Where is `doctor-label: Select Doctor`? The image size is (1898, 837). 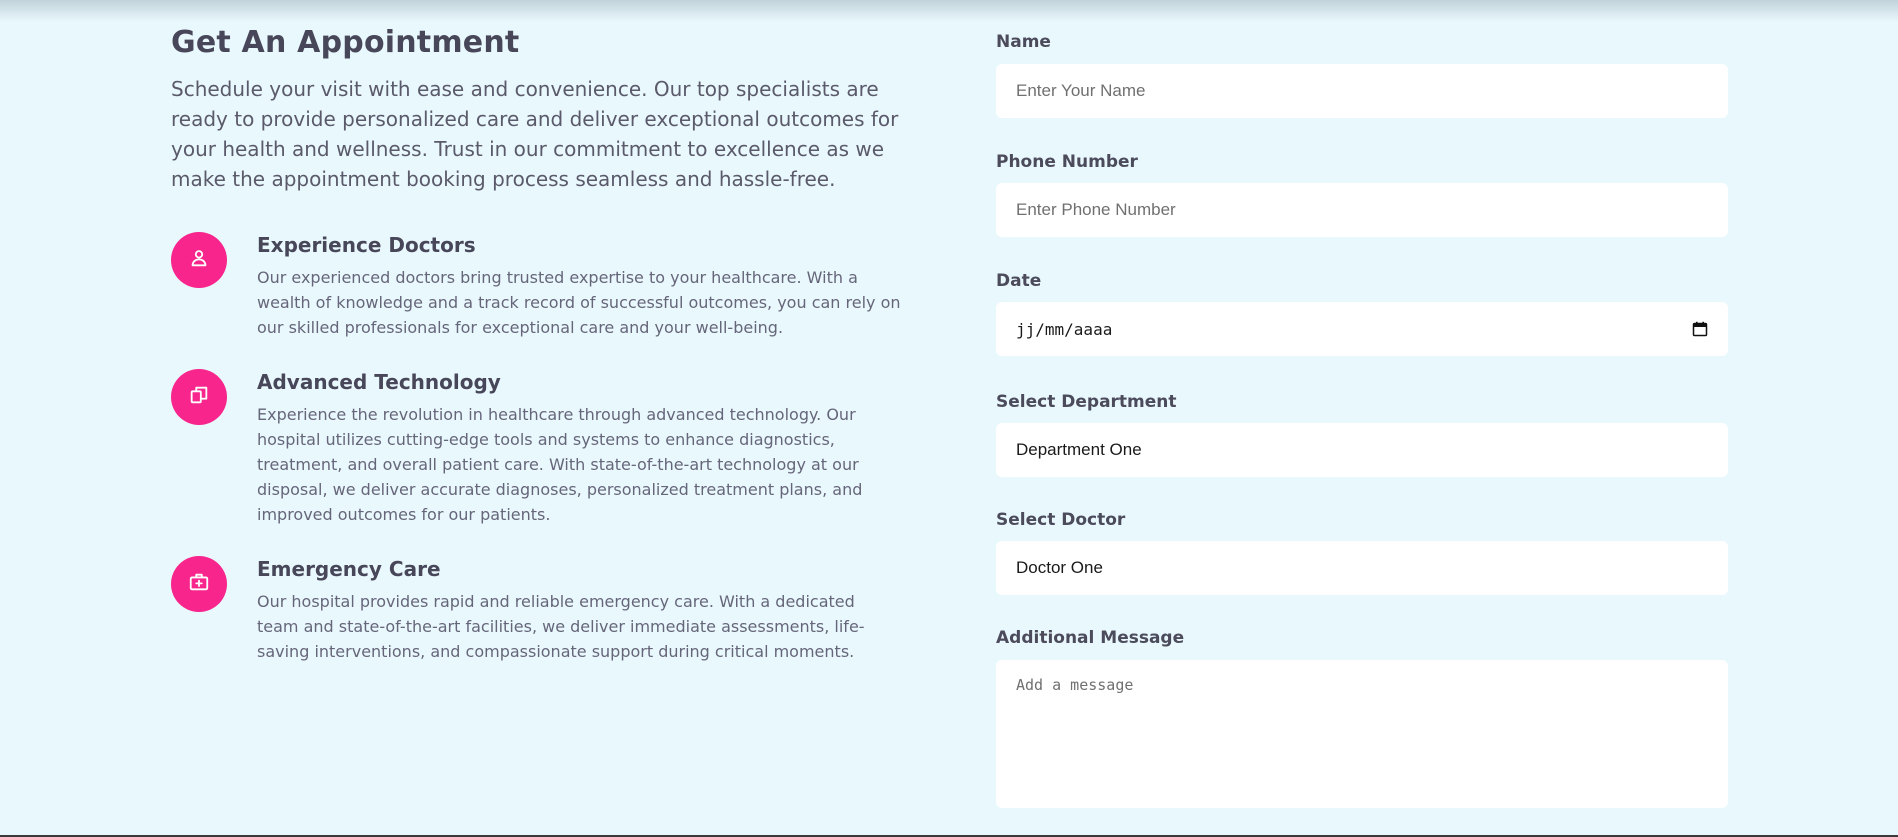 doctor-label: Select Doctor is located at coordinates (1061, 520).